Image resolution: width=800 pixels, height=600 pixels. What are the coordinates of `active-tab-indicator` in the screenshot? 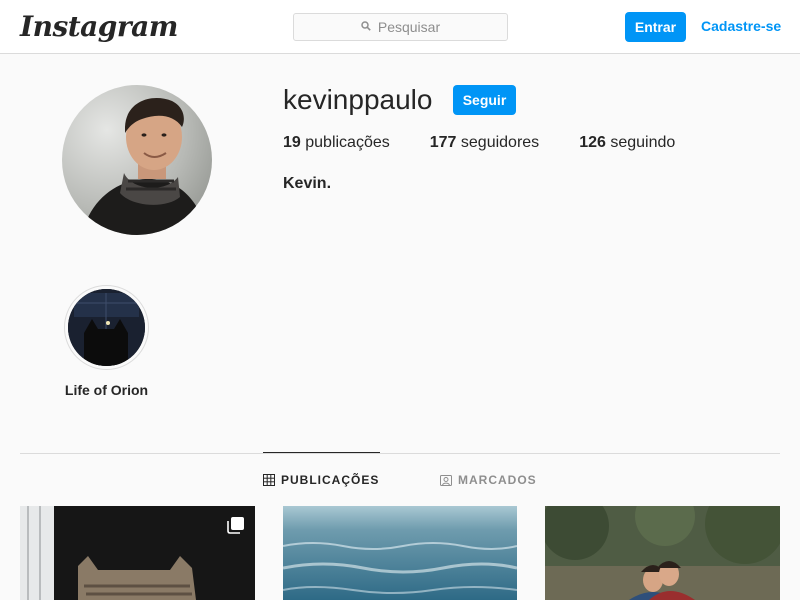 It's located at (321, 452).